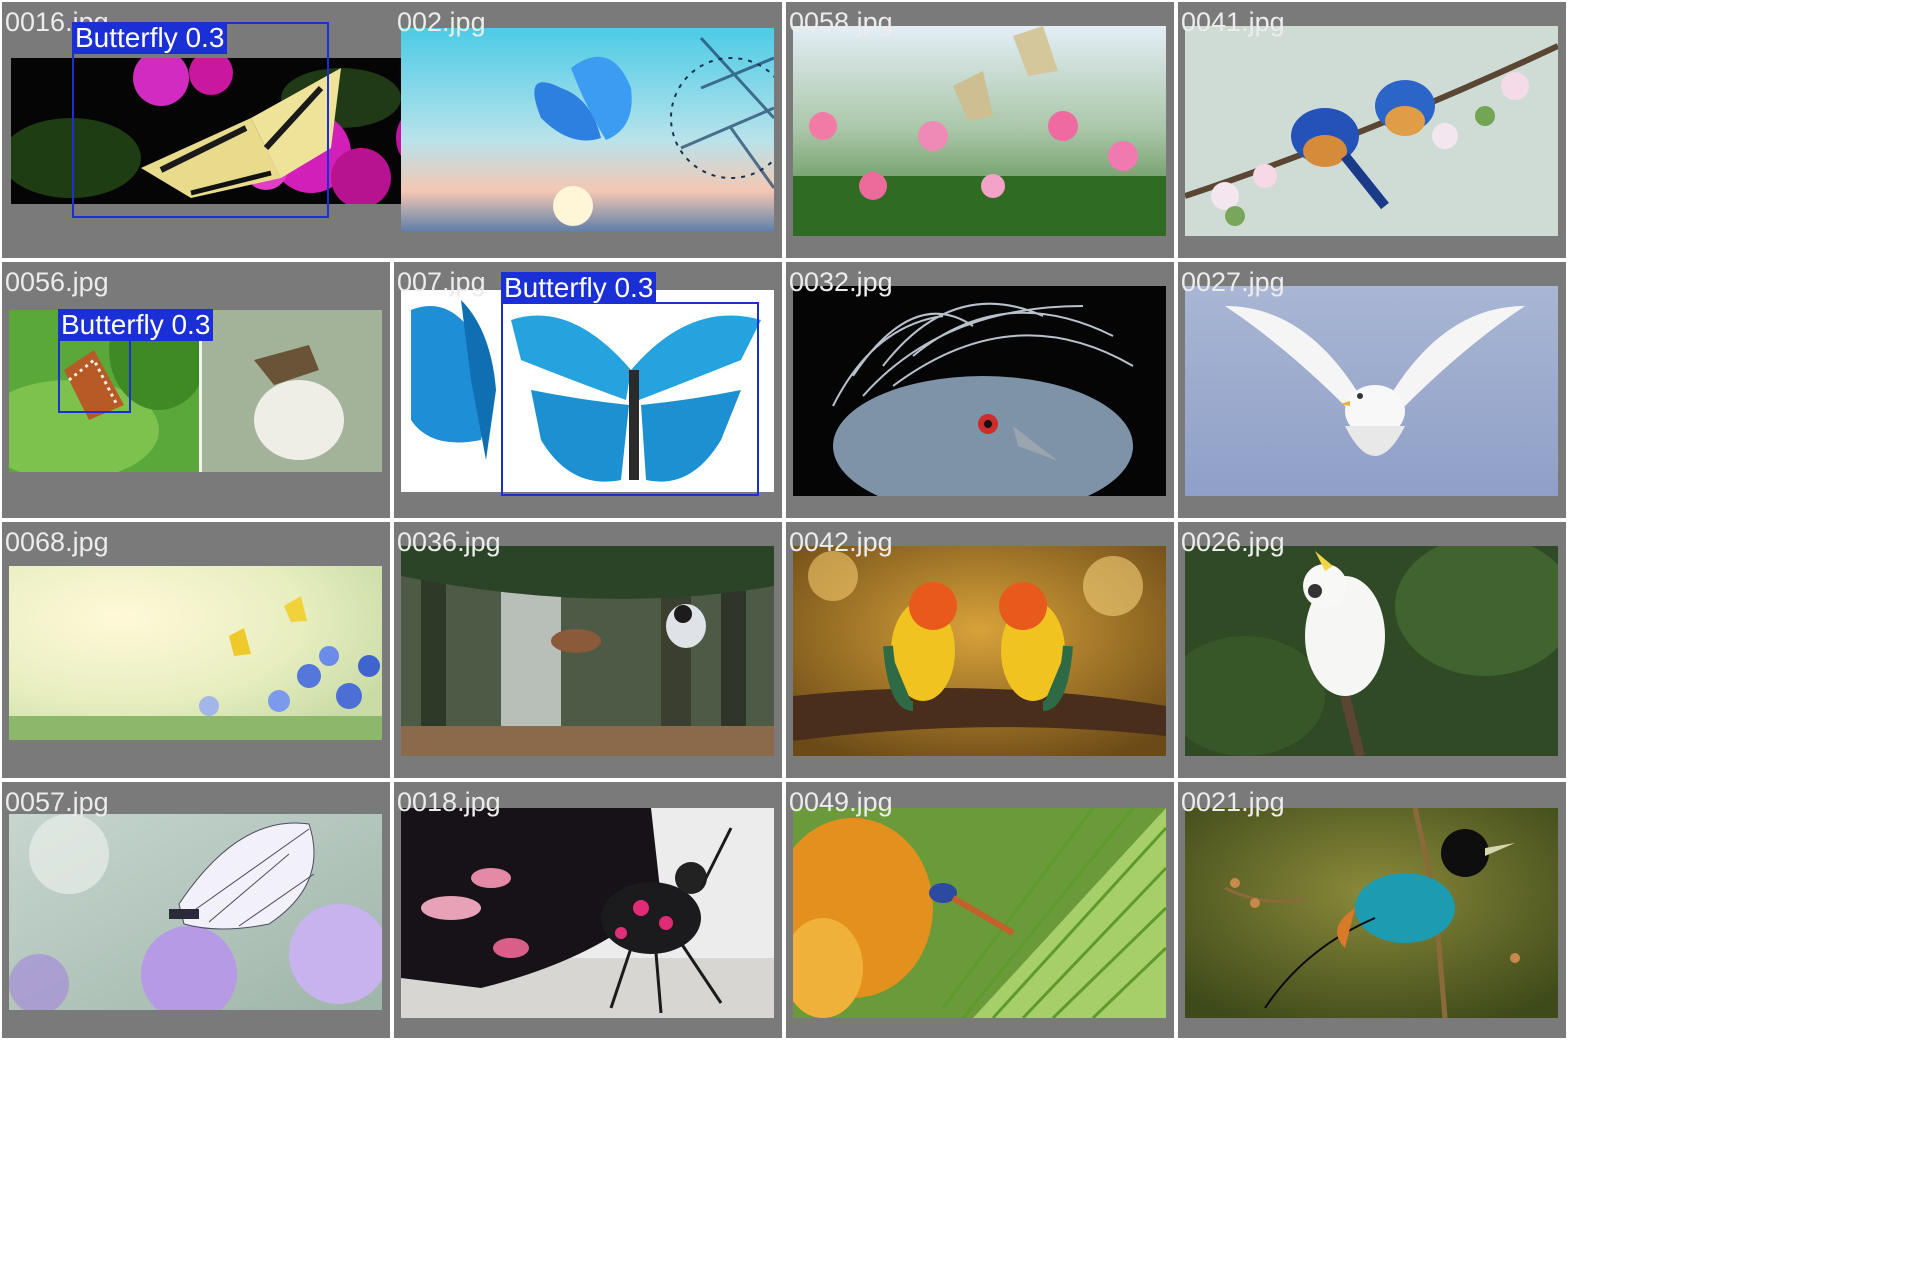  Describe the element at coordinates (449, 542) in the screenshot. I see `filename-label: 0036.jpg` at that location.